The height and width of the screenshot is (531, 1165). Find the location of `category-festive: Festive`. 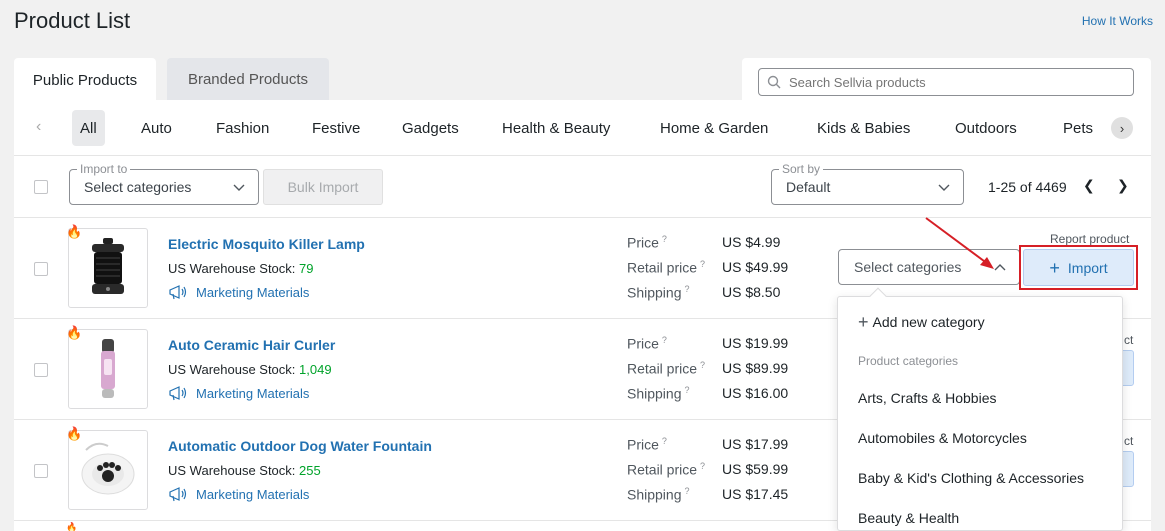

category-festive: Festive is located at coordinates (336, 128).